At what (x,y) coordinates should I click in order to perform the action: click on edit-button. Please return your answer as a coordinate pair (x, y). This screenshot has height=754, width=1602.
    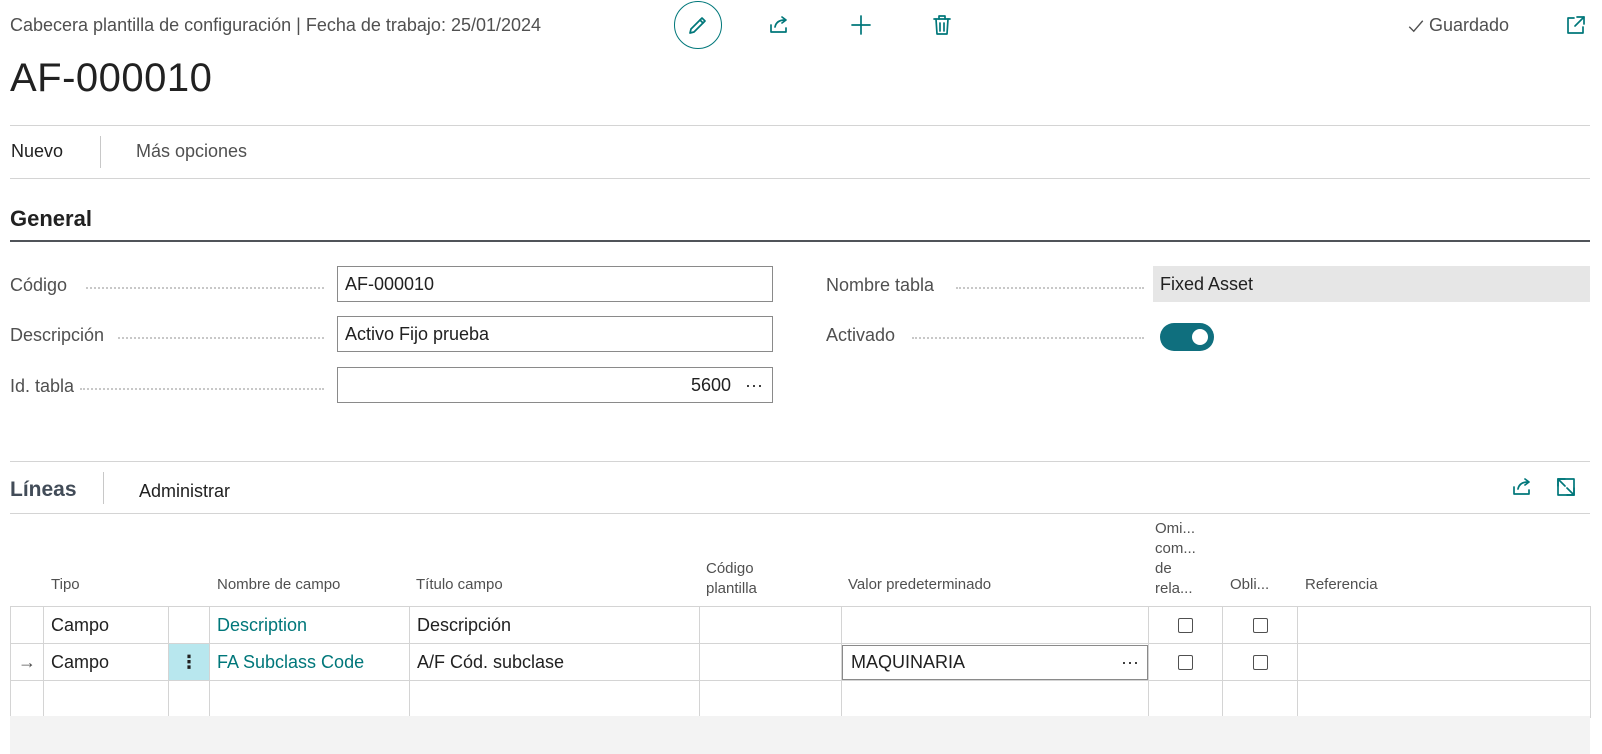
    Looking at the image, I should click on (698, 25).